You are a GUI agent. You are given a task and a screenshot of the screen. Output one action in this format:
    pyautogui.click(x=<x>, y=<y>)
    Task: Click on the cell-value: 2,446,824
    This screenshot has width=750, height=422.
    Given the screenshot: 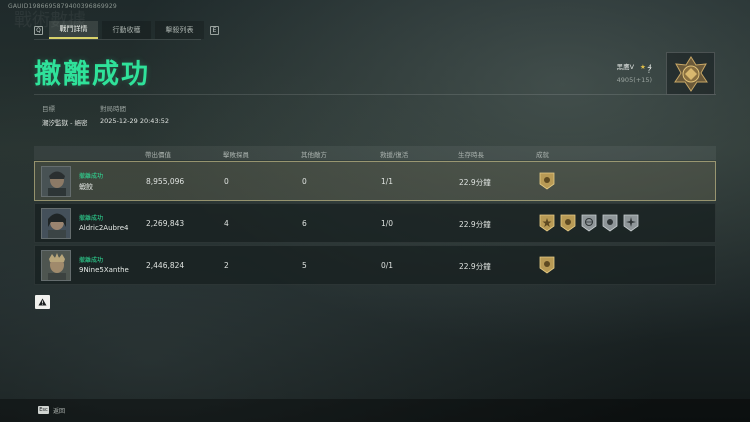 What is the action you would take?
    pyautogui.click(x=165, y=265)
    